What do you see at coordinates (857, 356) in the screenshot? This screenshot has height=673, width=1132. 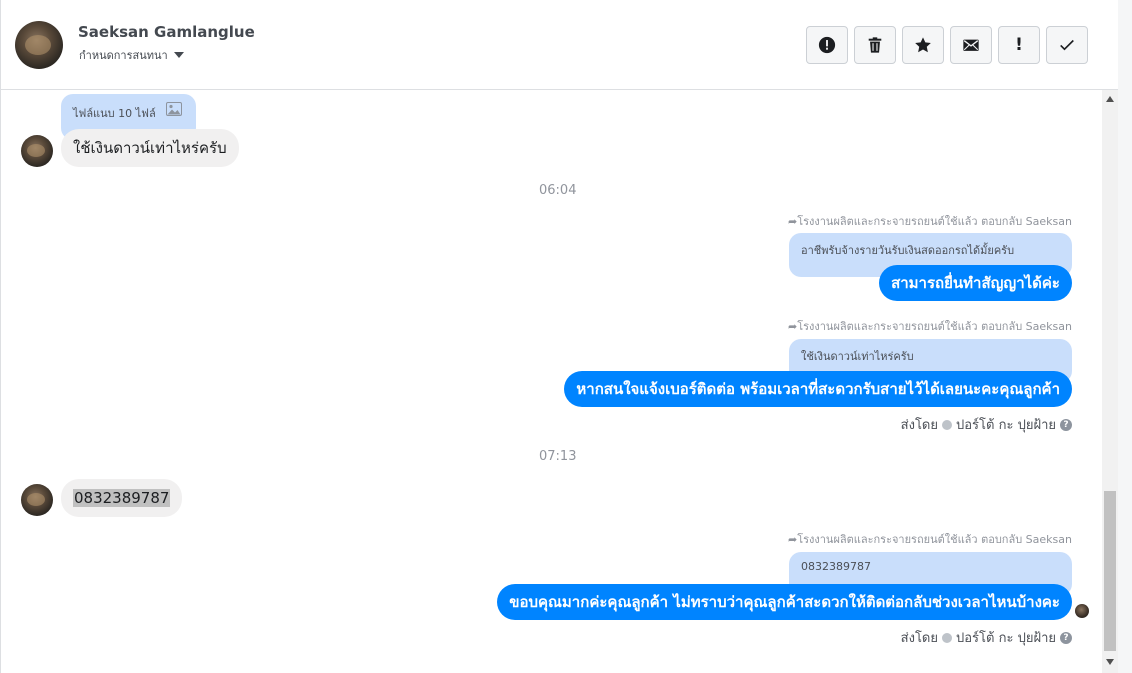 I see `quoted-message-text: ใช้เงินดาวน์เท่าไหร่ครับ` at bounding box center [857, 356].